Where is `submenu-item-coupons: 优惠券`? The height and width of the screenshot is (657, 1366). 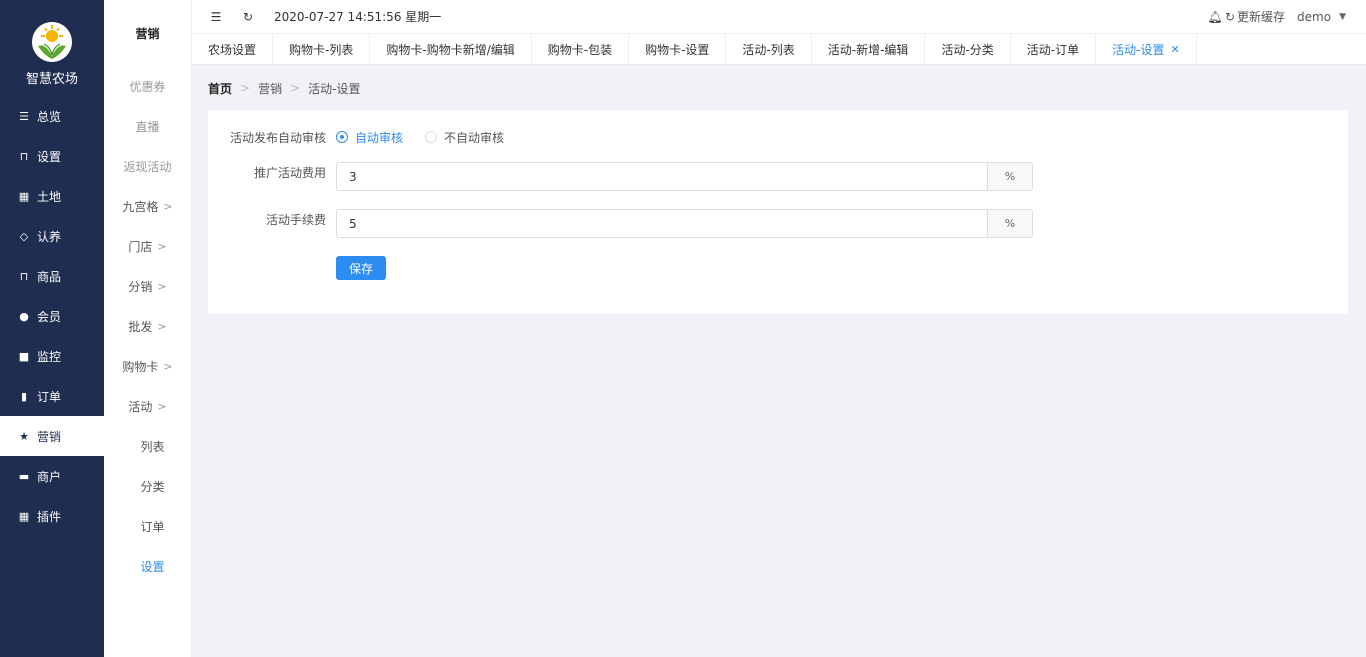 submenu-item-coupons: 优惠券 is located at coordinates (147, 86).